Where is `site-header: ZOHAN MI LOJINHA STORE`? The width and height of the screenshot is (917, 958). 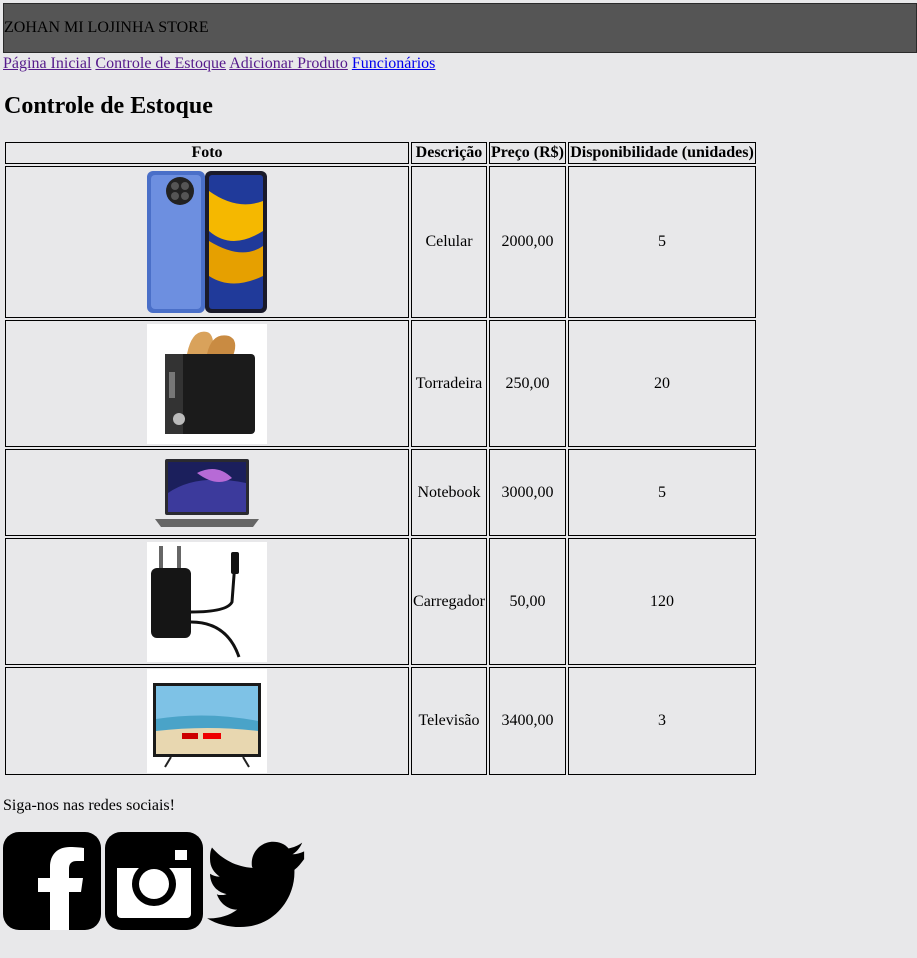
site-header: ZOHAN MI LOJINHA STORE is located at coordinates (460, 28).